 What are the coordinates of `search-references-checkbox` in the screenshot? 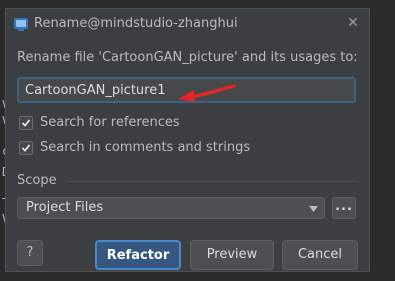 It's located at (26, 122).